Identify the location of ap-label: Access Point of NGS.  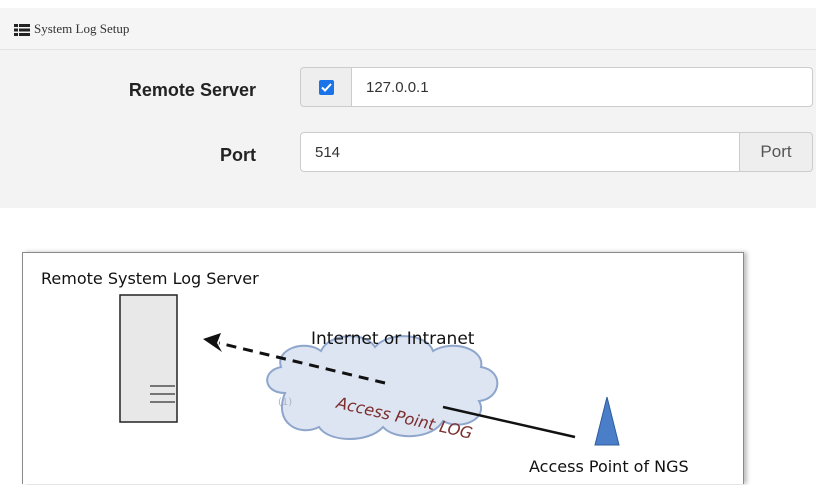
(609, 466).